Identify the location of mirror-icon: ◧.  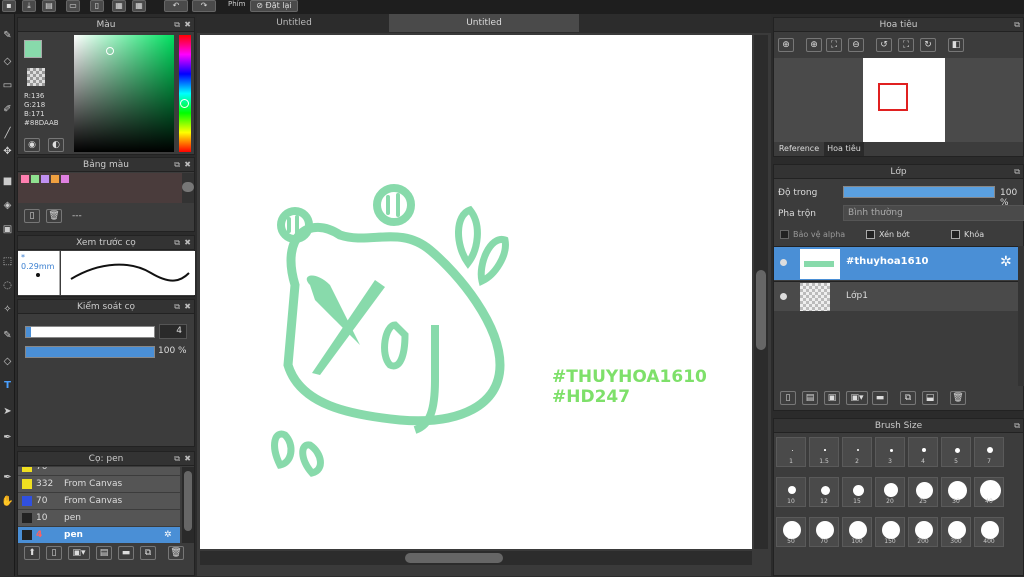
(956, 45).